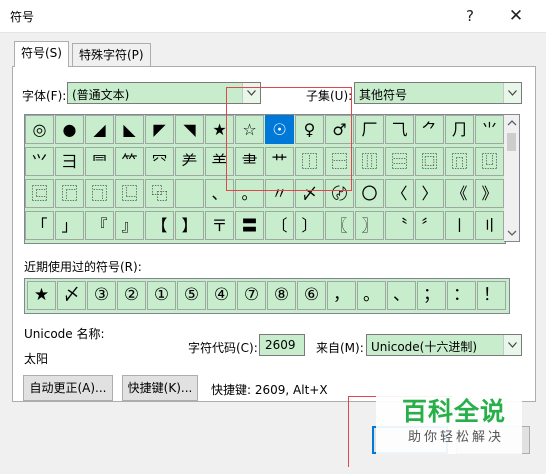 The height and width of the screenshot is (474, 546). Describe the element at coordinates (369, 225) in the screenshot. I see `symbol-cell: 〗` at that location.